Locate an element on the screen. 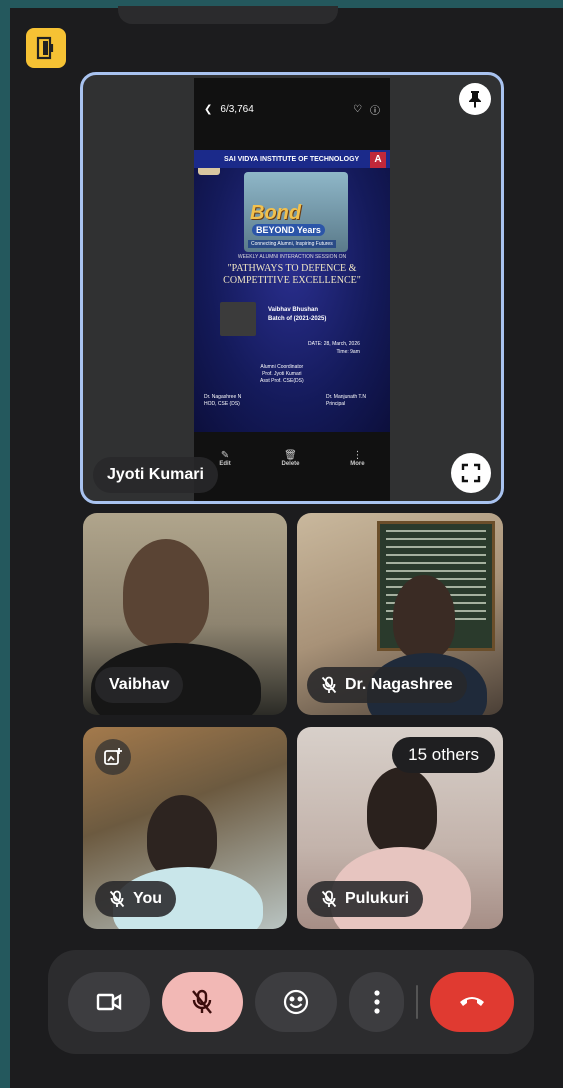  presenter-name-chip: Jyoti Kumari is located at coordinates (155, 475).